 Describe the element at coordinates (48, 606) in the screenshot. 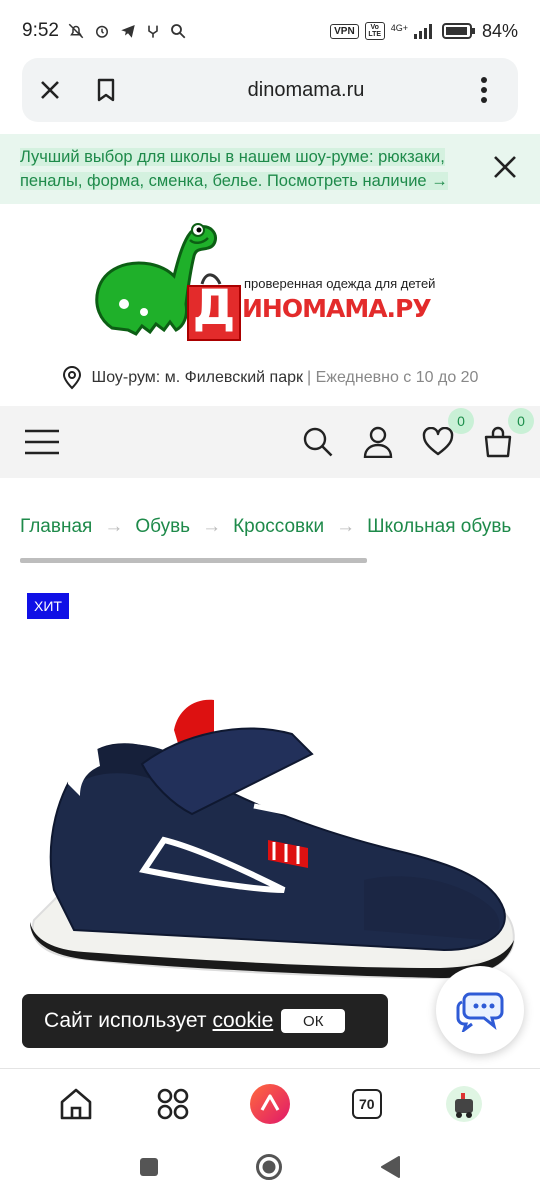

I see `hit-badge: ХИТ` at that location.